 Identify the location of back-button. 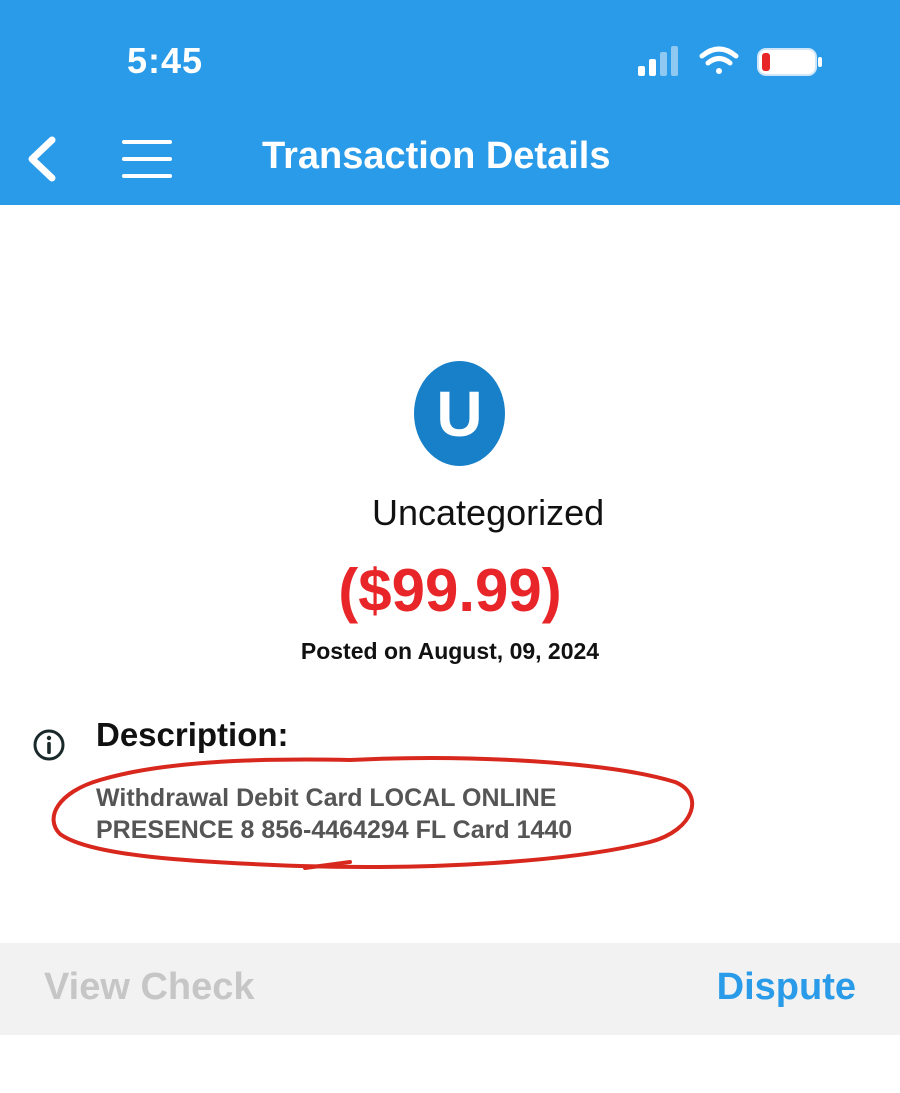
(44, 159).